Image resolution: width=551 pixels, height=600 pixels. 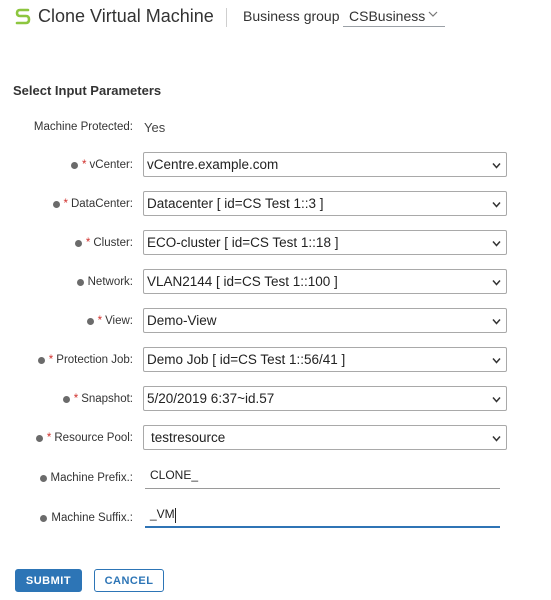 What do you see at coordinates (85, 360) in the screenshot?
I see `protection-job-label: * Protection Job:` at bounding box center [85, 360].